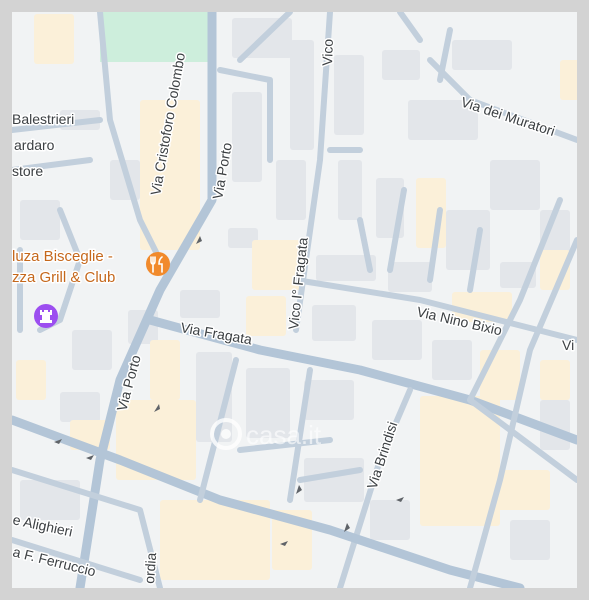 The image size is (589, 600). Describe the element at coordinates (284, 435) in the screenshot. I see `watermark-text: casa.it` at that location.